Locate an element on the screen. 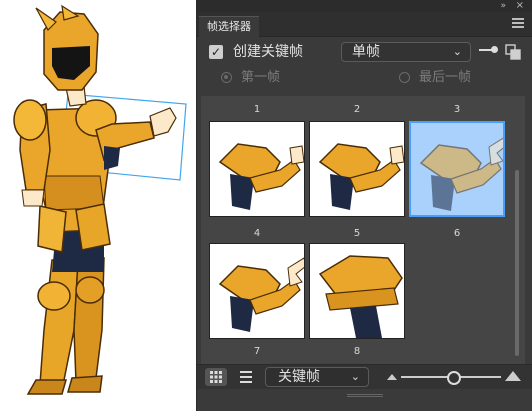  list-view-button is located at coordinates (246, 377).